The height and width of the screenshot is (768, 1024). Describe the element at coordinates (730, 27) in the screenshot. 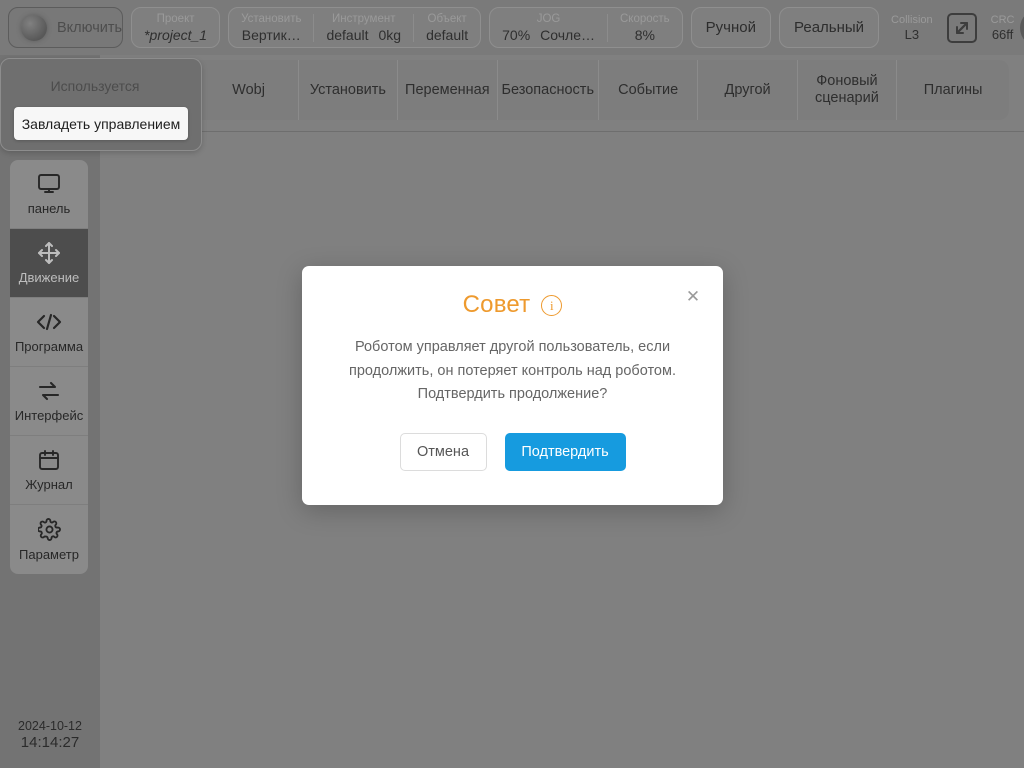

I see `mode-manual-button: Ручной` at that location.